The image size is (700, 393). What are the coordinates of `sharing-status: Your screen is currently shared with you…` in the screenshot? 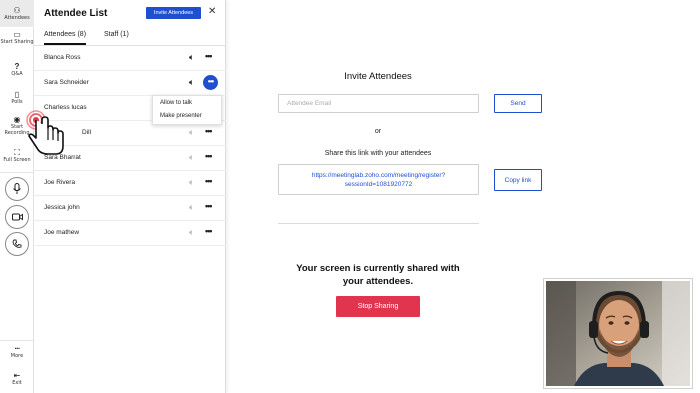 It's located at (378, 275).